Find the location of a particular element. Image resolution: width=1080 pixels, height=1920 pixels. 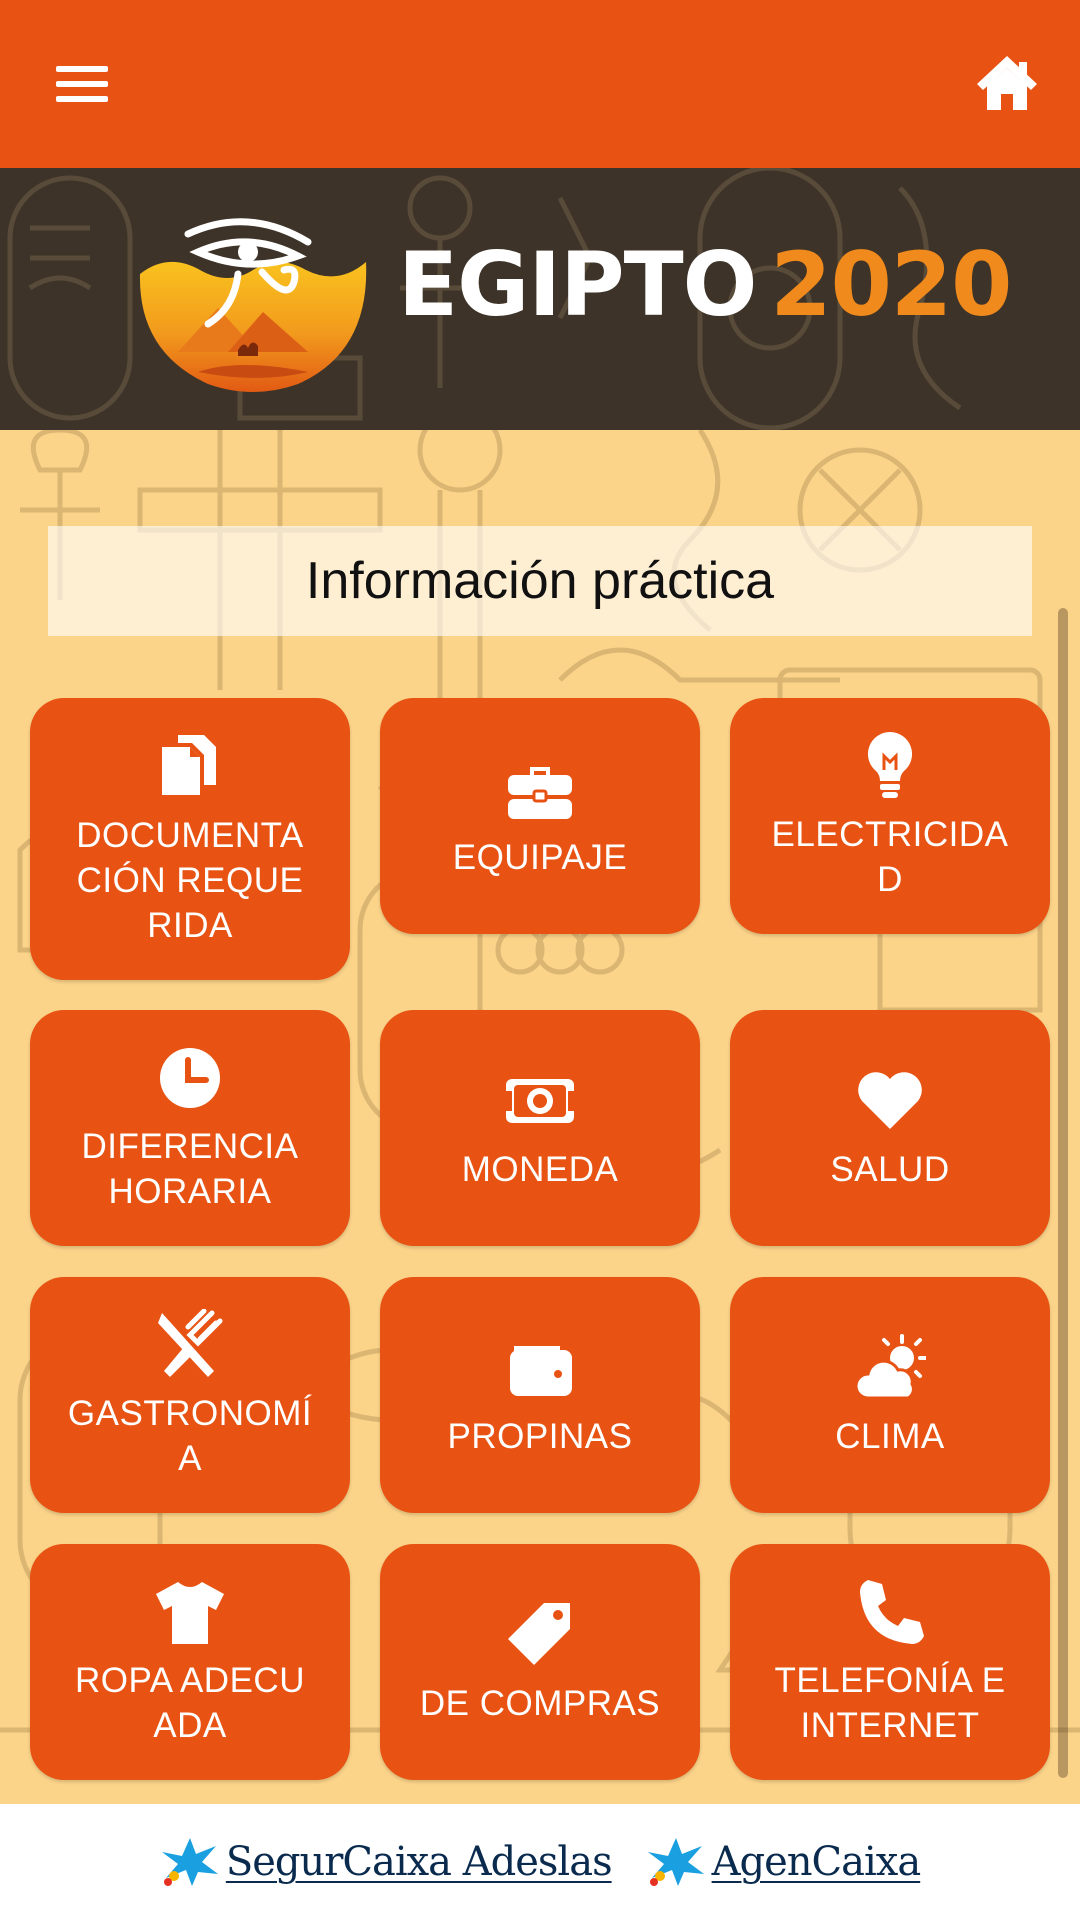

tile-equipaje: EQUIPAJE is located at coordinates (540, 816).